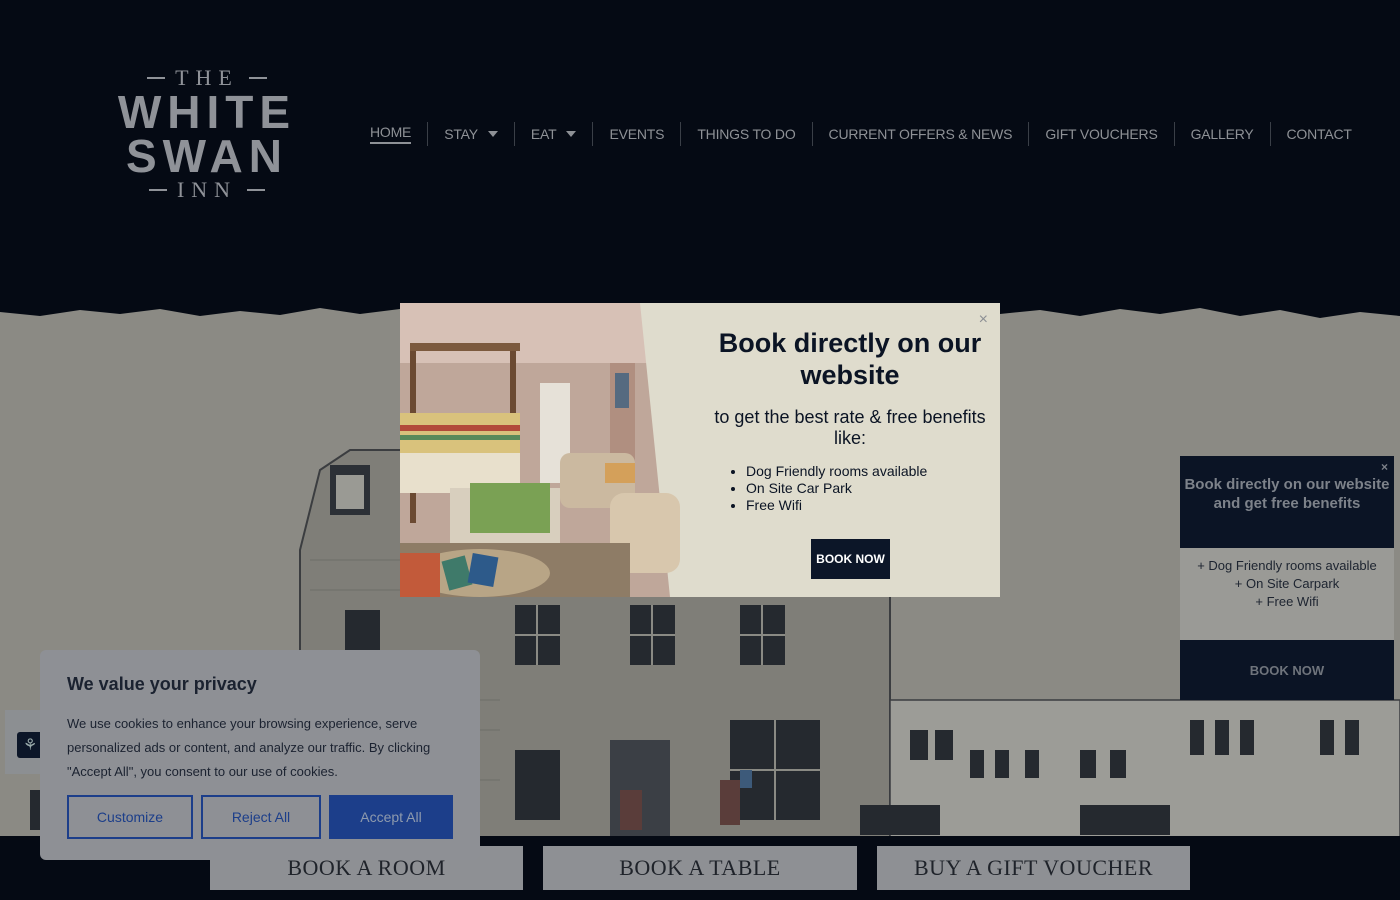 The width and height of the screenshot is (1400, 900). I want to click on nav-item-offers-news: CURRENT OFFERS & NEWS, so click(920, 134).